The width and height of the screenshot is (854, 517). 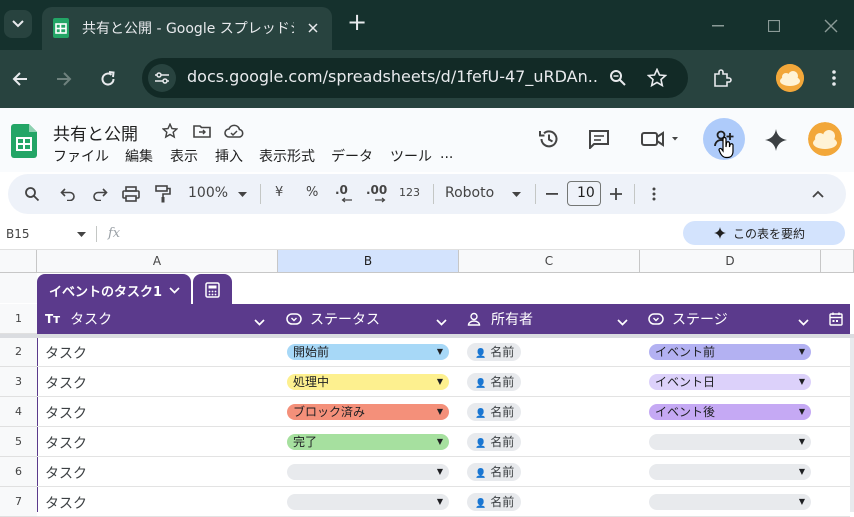 What do you see at coordinates (852, 425) in the screenshot?
I see `vertical-scrollbar` at bounding box center [852, 425].